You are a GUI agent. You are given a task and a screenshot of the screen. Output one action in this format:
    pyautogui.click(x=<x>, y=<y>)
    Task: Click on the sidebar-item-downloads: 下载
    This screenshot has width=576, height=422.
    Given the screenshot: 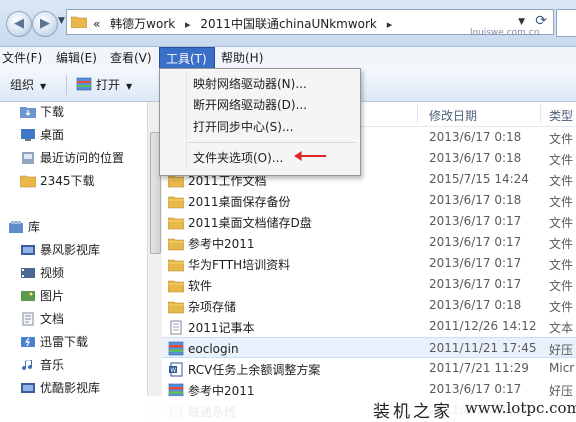 What is the action you would take?
    pyautogui.click(x=42, y=112)
    